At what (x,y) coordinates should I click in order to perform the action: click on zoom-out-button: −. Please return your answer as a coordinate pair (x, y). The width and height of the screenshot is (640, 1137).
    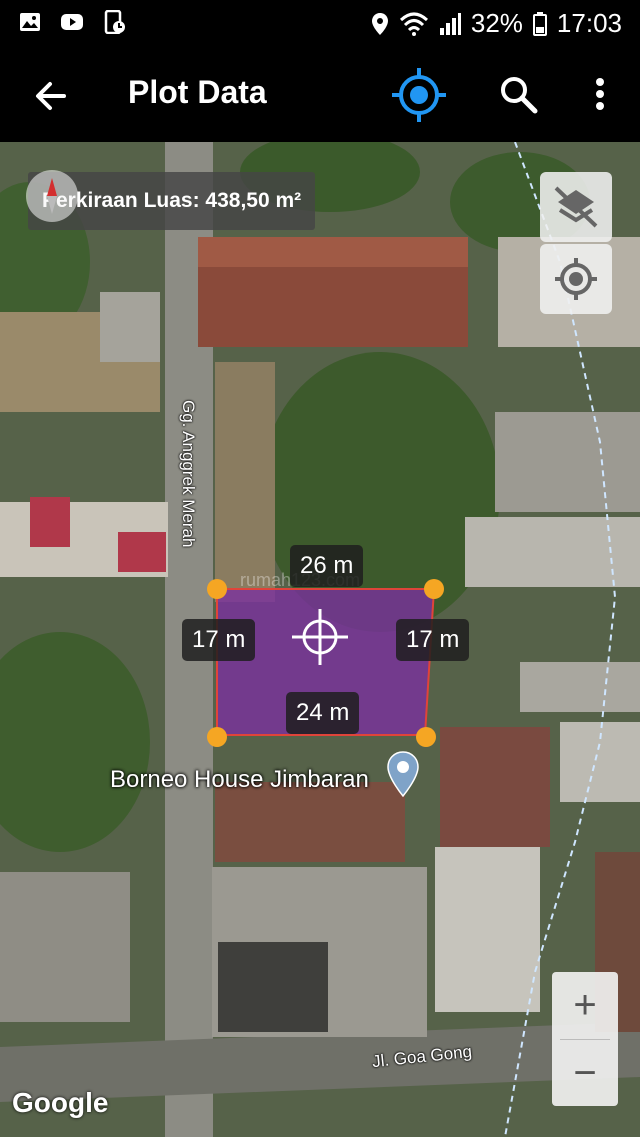
    Looking at the image, I should click on (585, 1073).